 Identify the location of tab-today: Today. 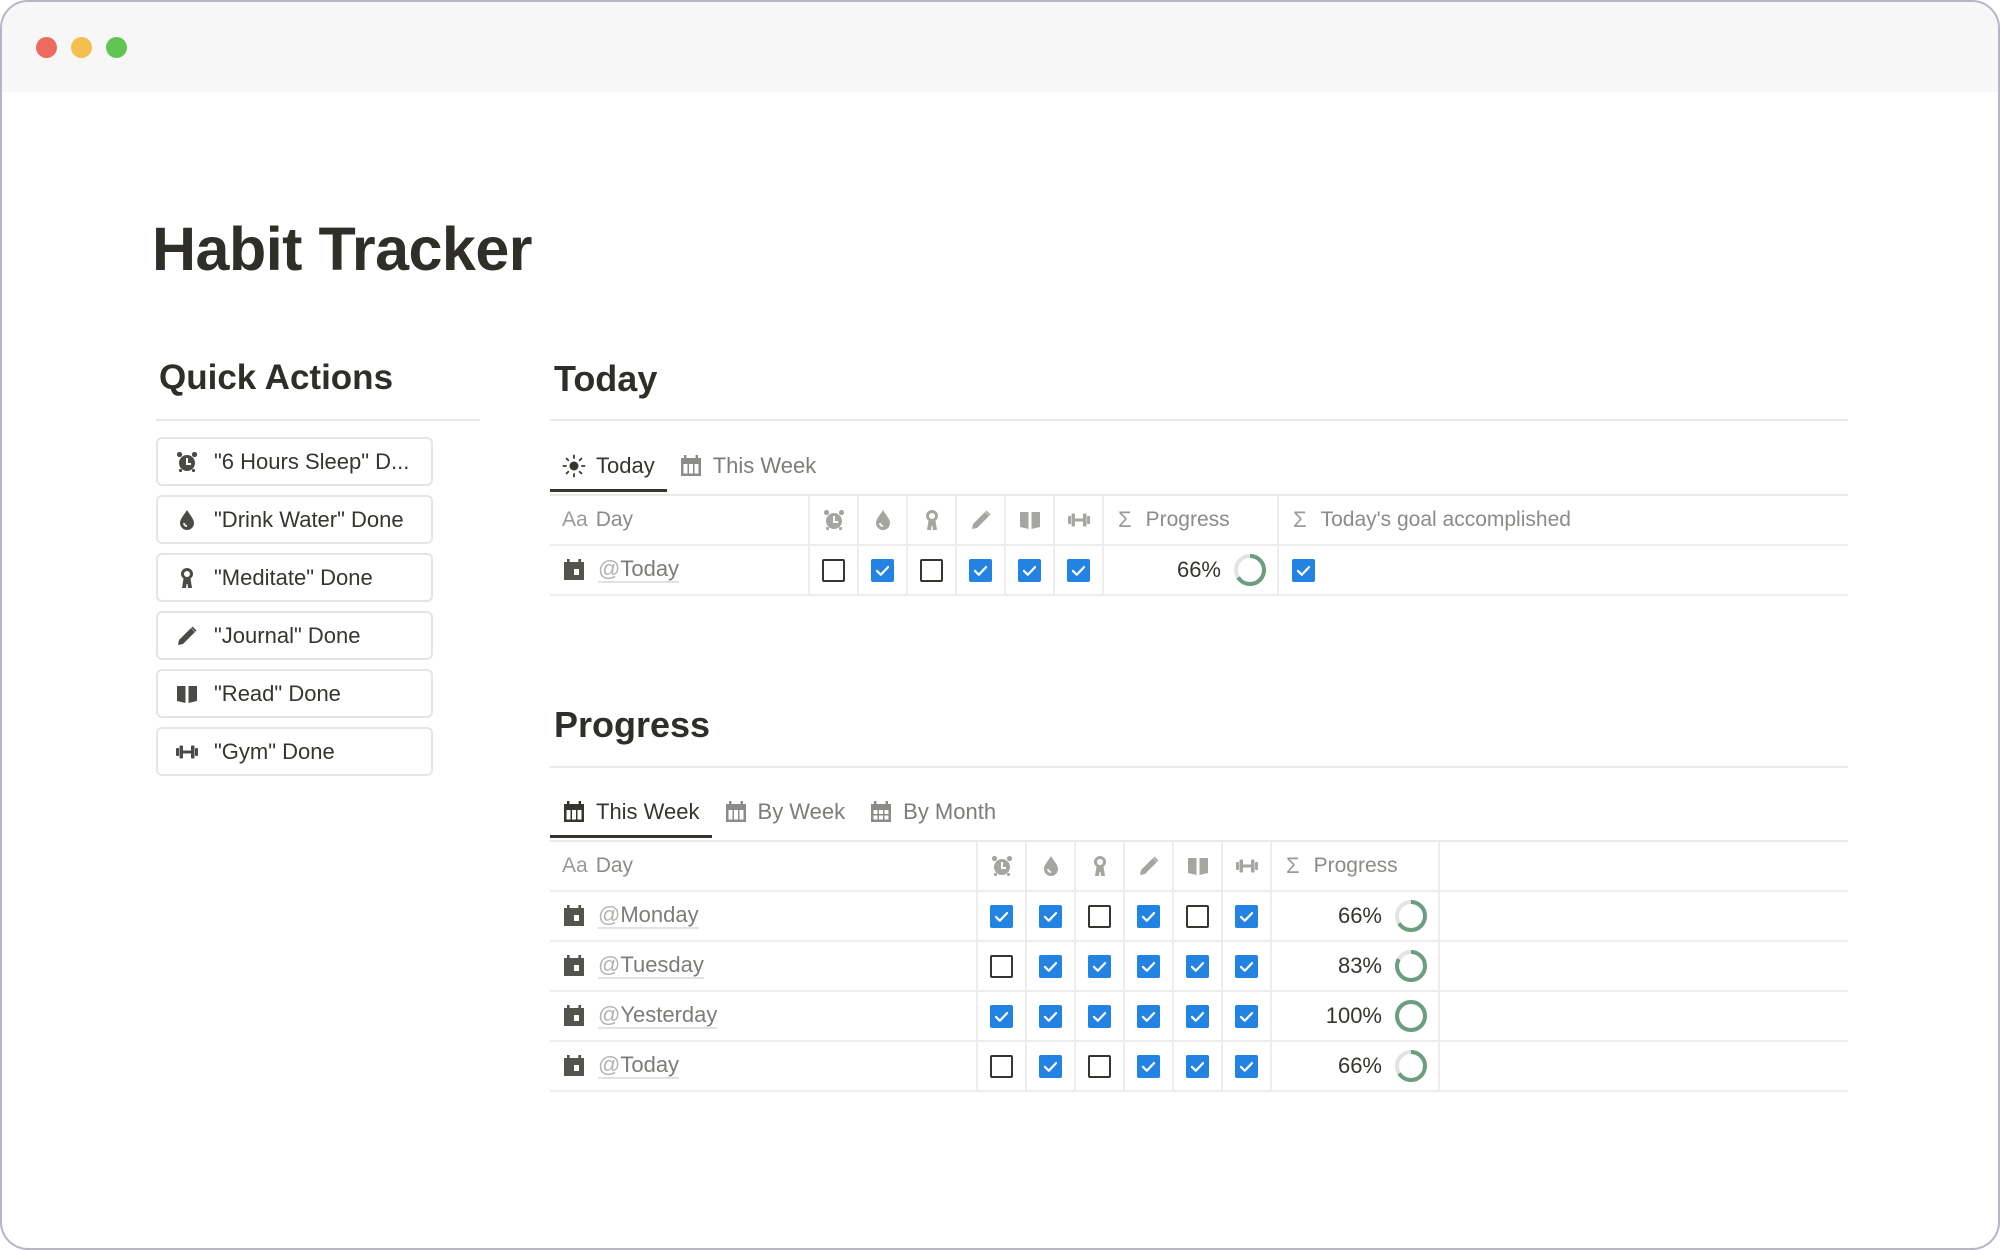
(608, 466).